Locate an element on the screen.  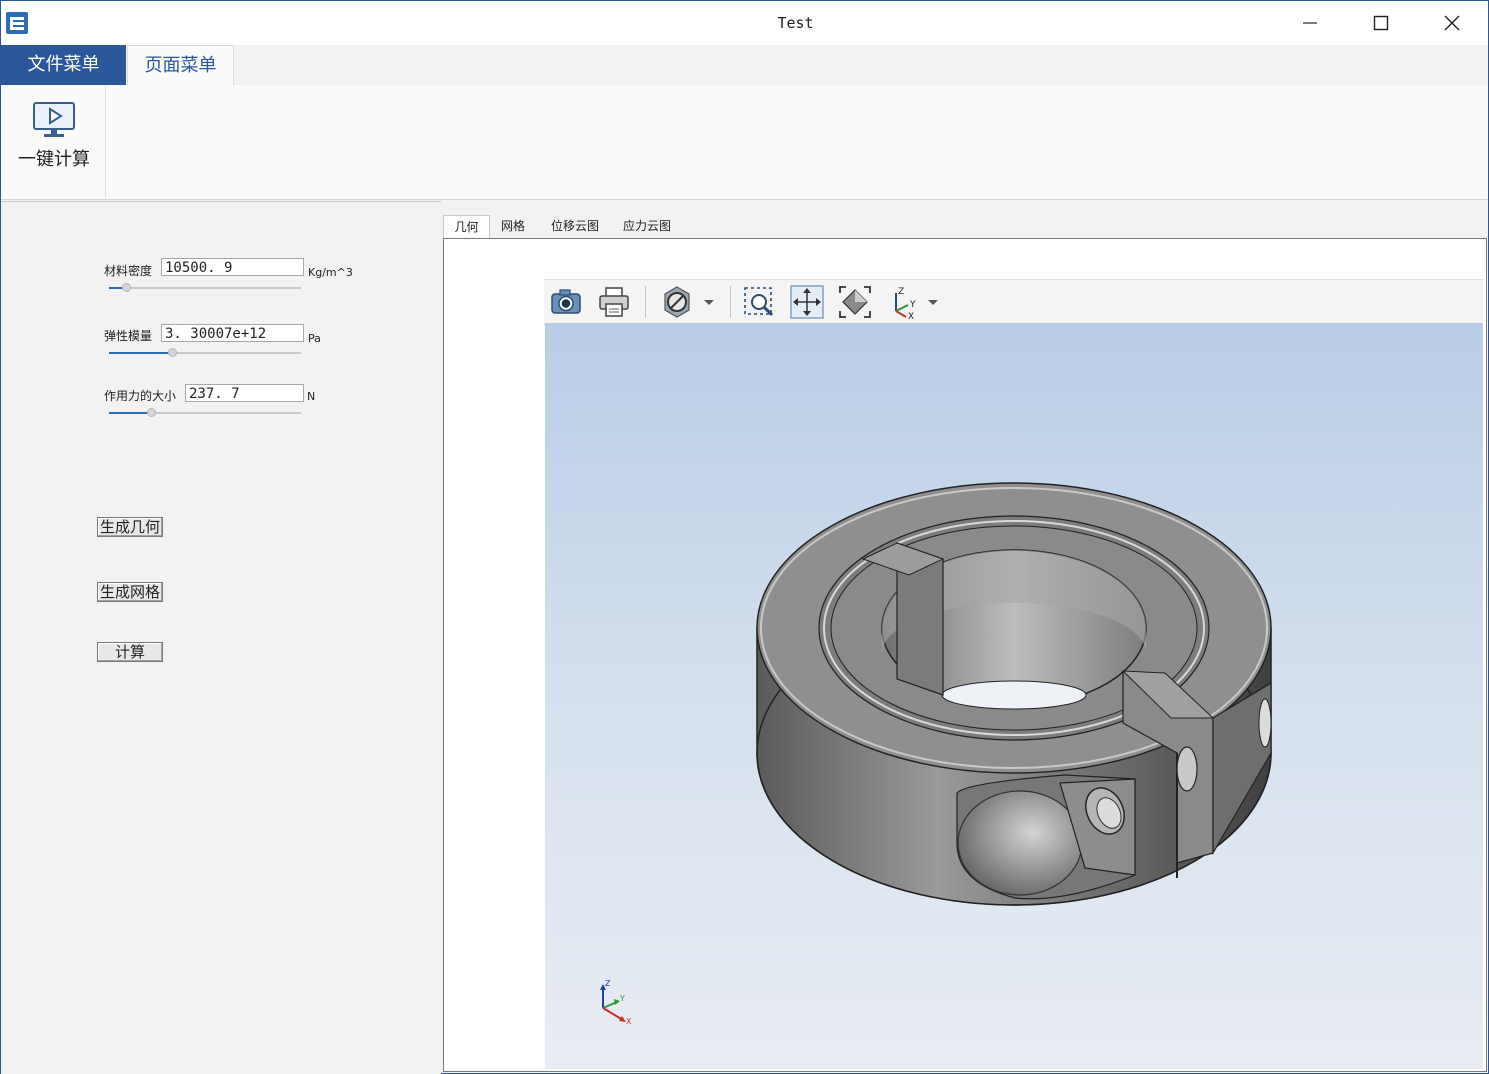
minimize-button is located at coordinates (1310, 23).